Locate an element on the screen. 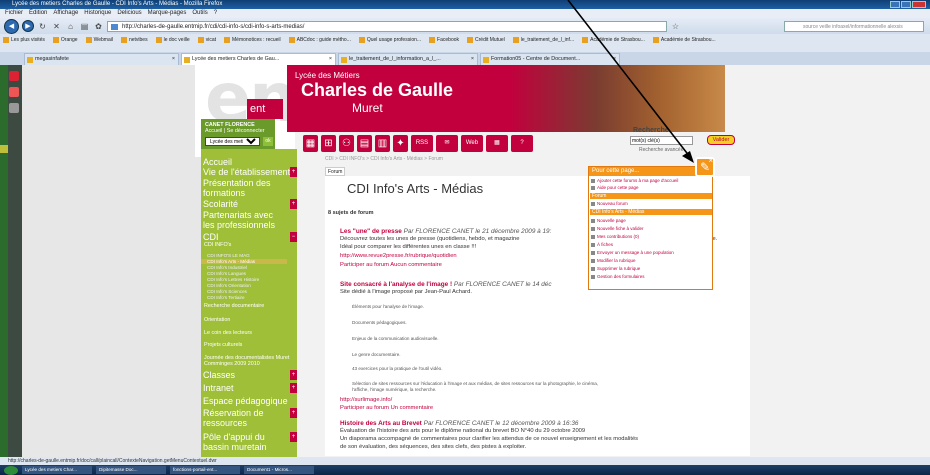 The image size is (930, 475). topic-actions: Participer au forum Un commentaire is located at coordinates (386, 408).